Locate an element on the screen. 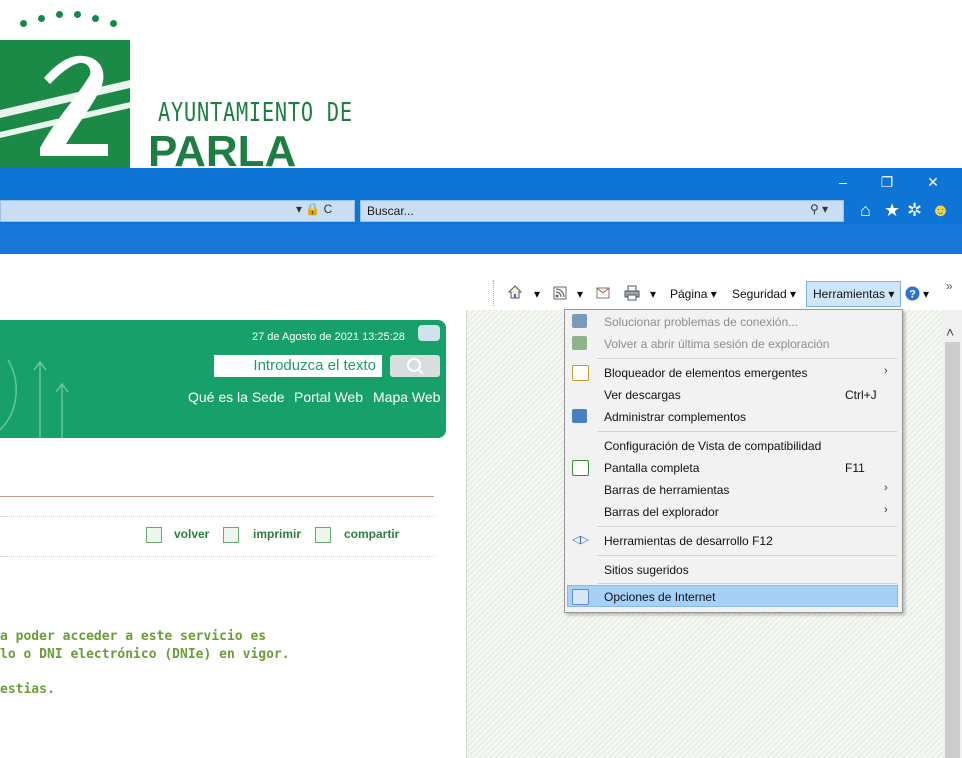 The height and width of the screenshot is (758, 962). home-icon is located at coordinates (515, 292).